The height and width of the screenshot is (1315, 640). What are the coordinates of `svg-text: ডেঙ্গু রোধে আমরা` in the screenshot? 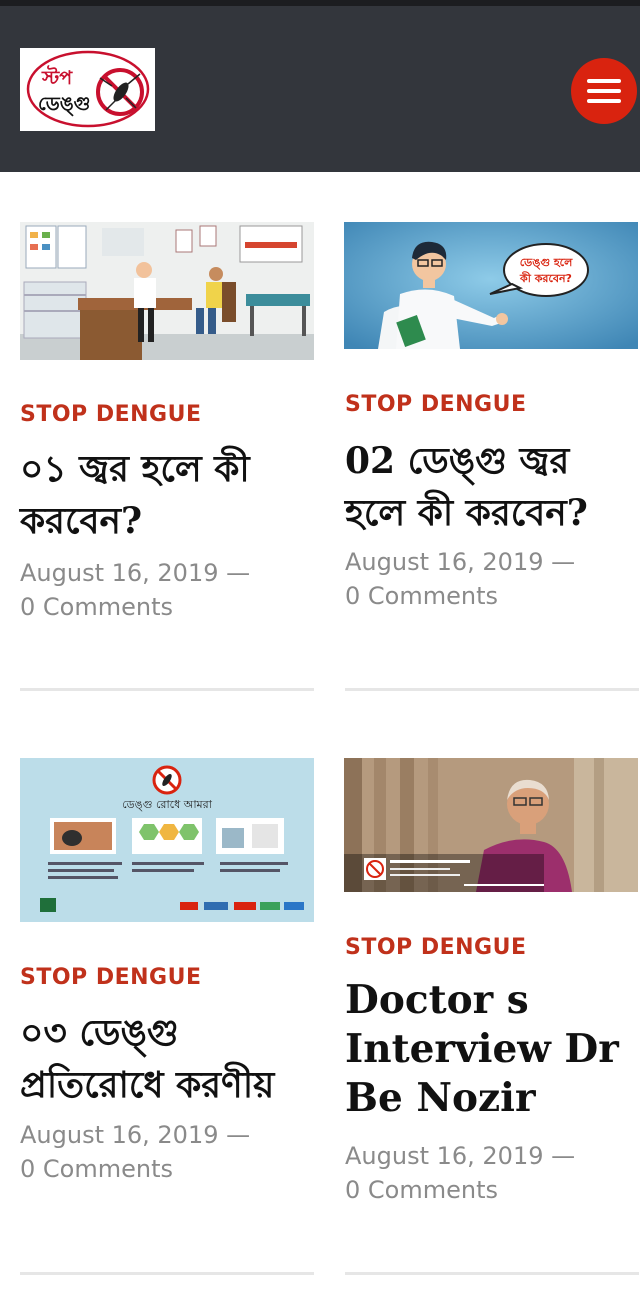 It's located at (167, 804).